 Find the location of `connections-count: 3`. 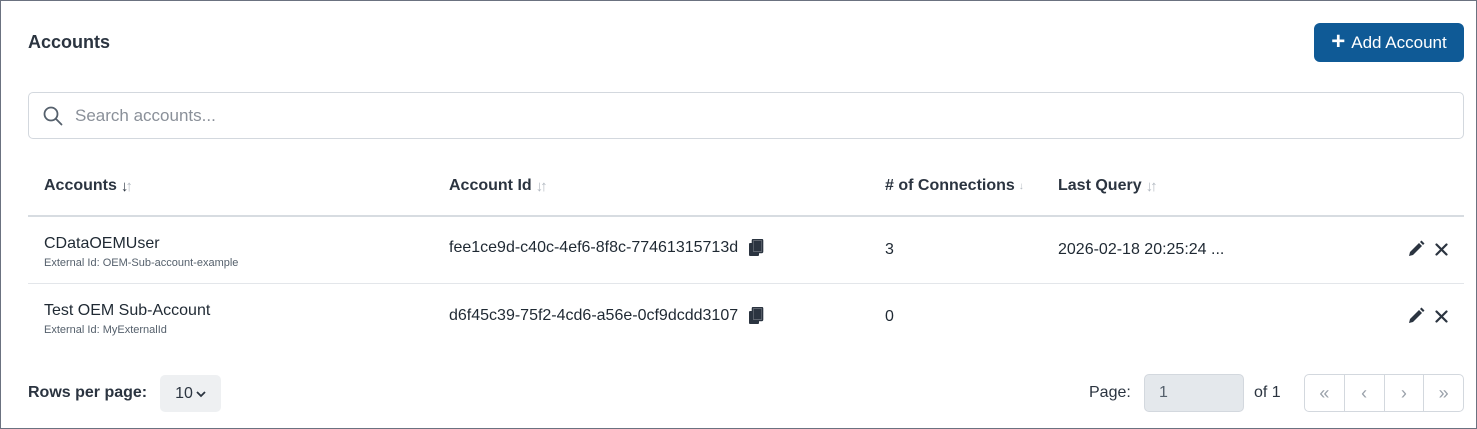

connections-count: 3 is located at coordinates (889, 249).